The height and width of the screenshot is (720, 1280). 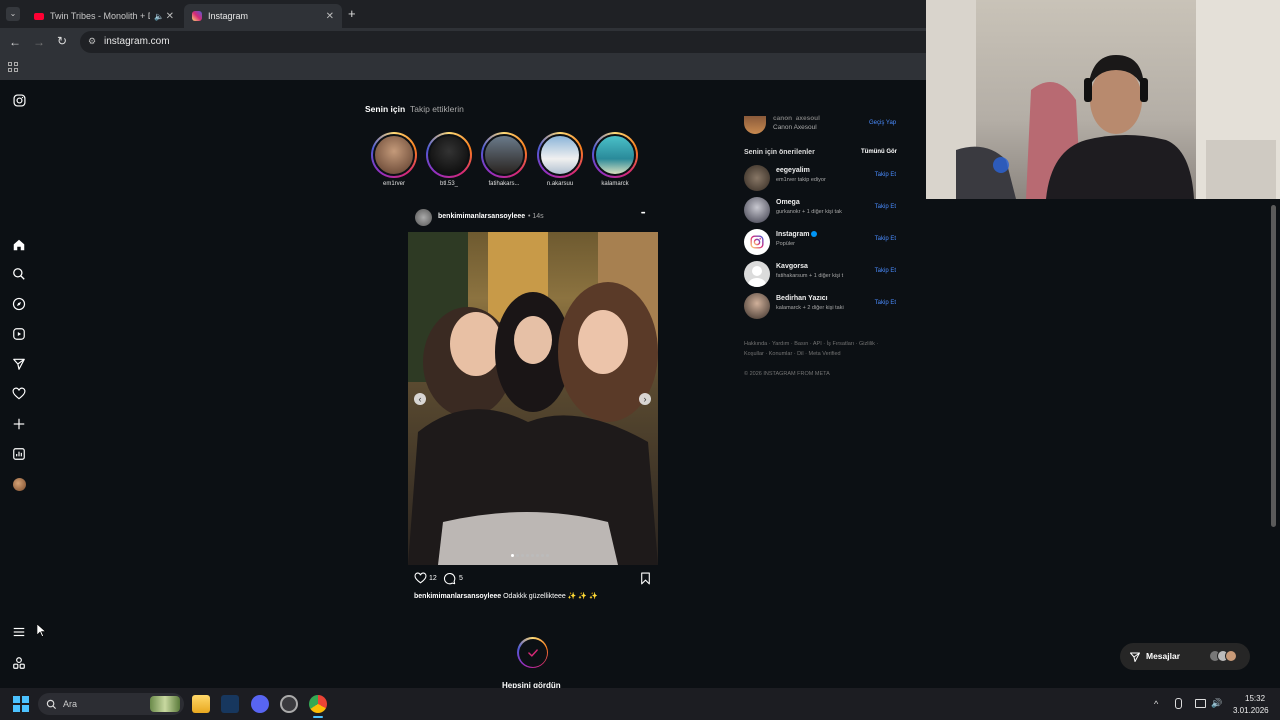 What do you see at coordinates (879, 152) in the screenshot?
I see `see-all-link: Tümünü Gör` at bounding box center [879, 152].